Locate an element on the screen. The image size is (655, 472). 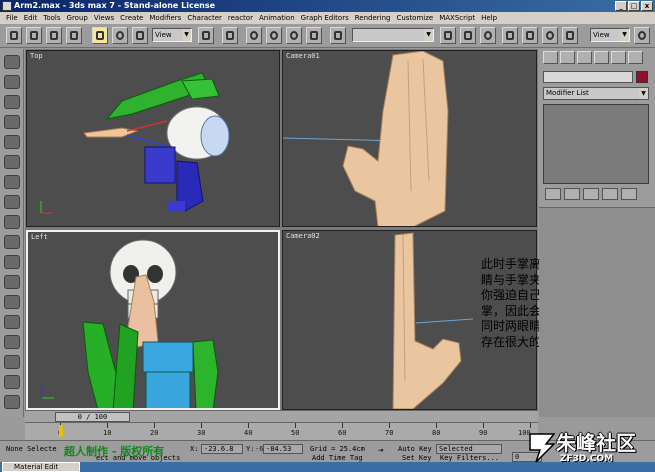
time-slider: 0 / 100 is located at coordinates (281, 416).